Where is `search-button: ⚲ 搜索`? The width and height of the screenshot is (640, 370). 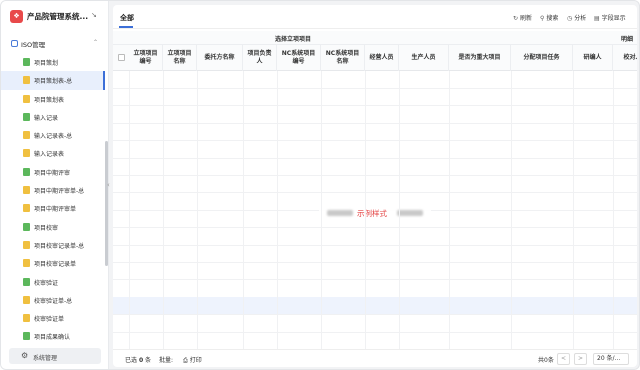 search-button: ⚲ 搜索 is located at coordinates (549, 17).